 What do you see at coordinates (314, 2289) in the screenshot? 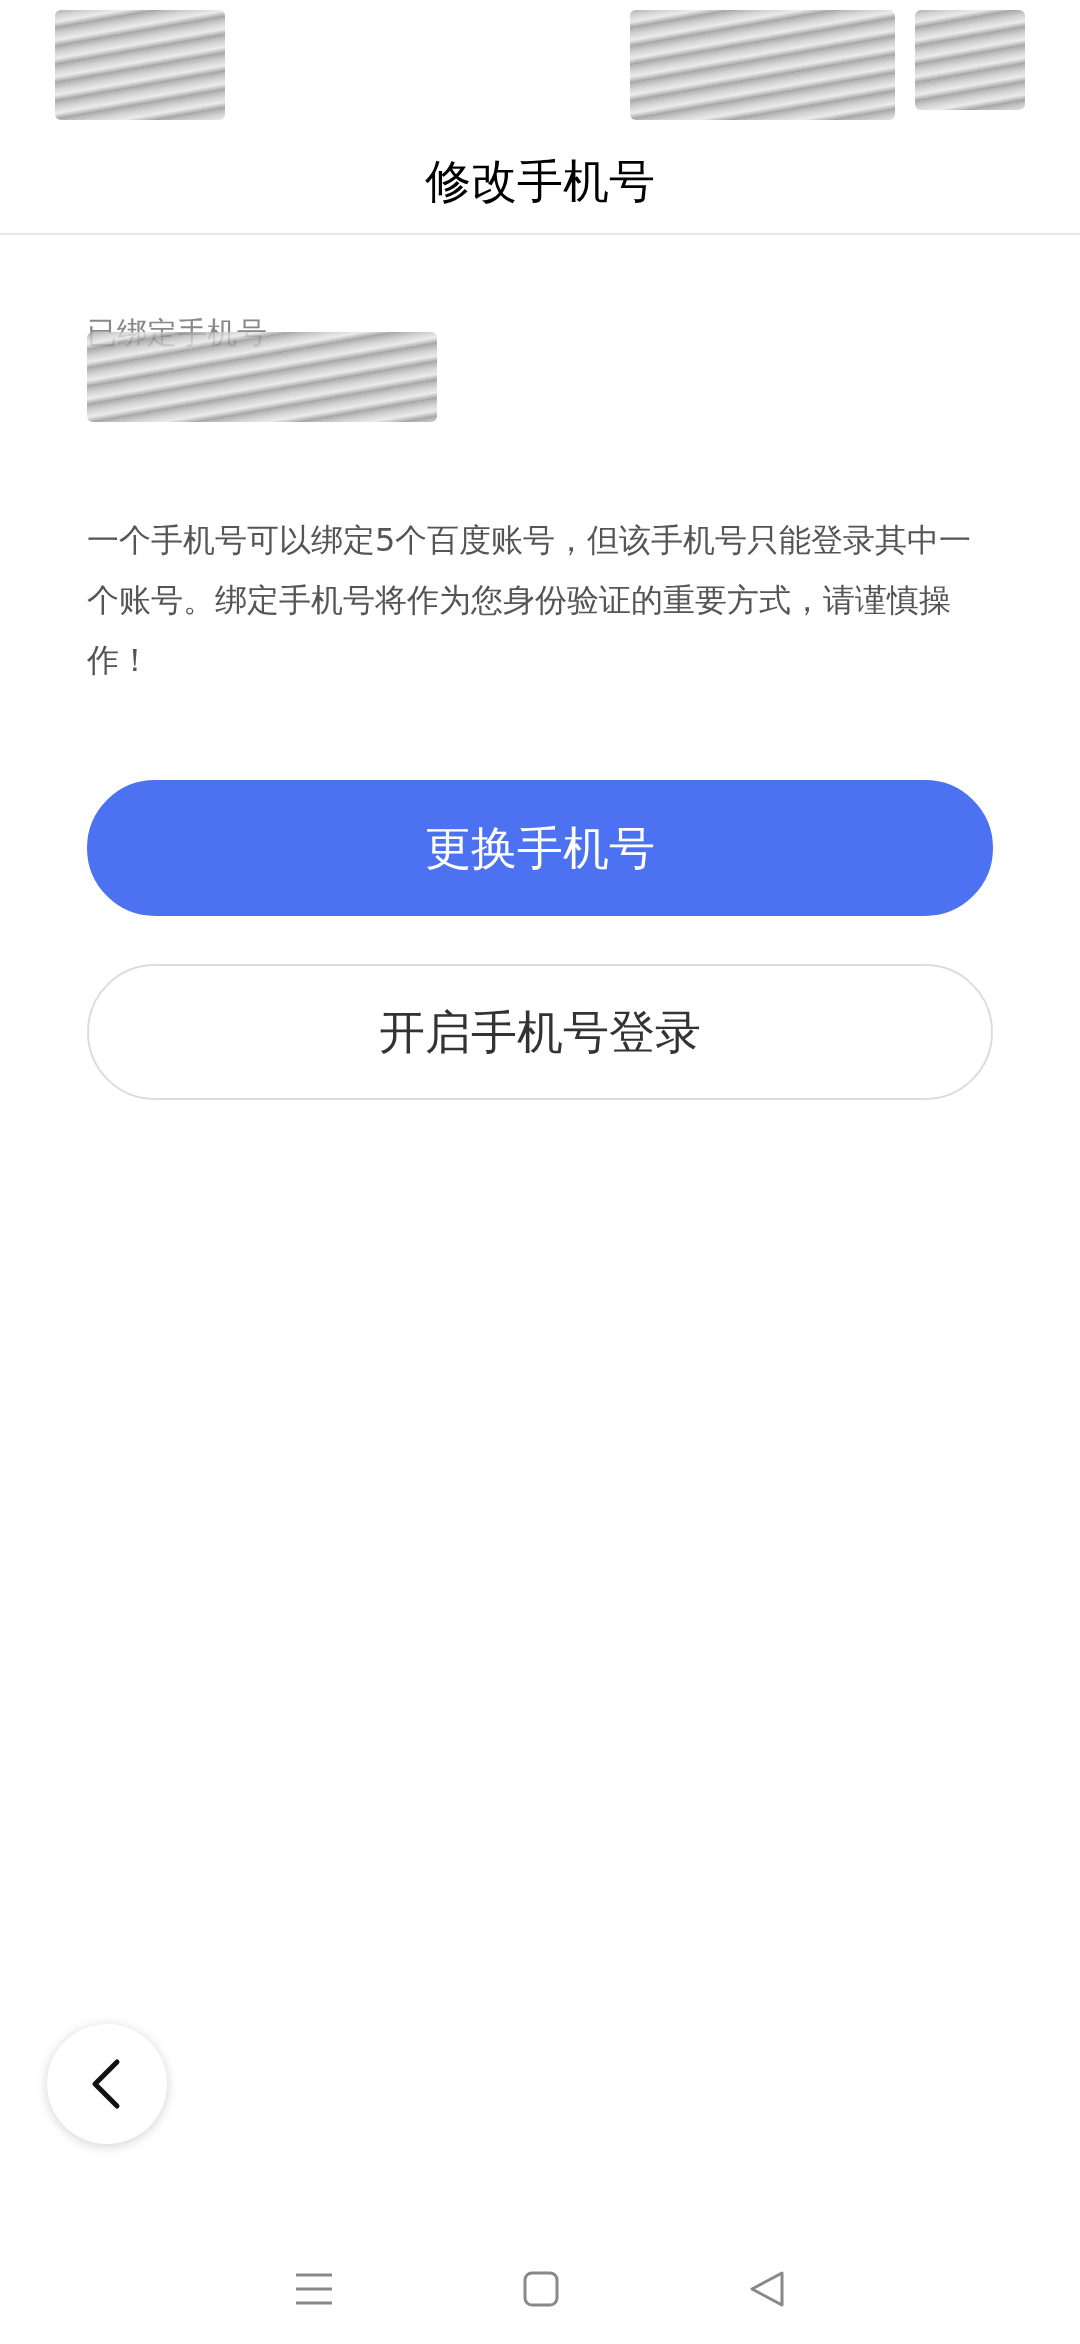
I see `menu-icon` at bounding box center [314, 2289].